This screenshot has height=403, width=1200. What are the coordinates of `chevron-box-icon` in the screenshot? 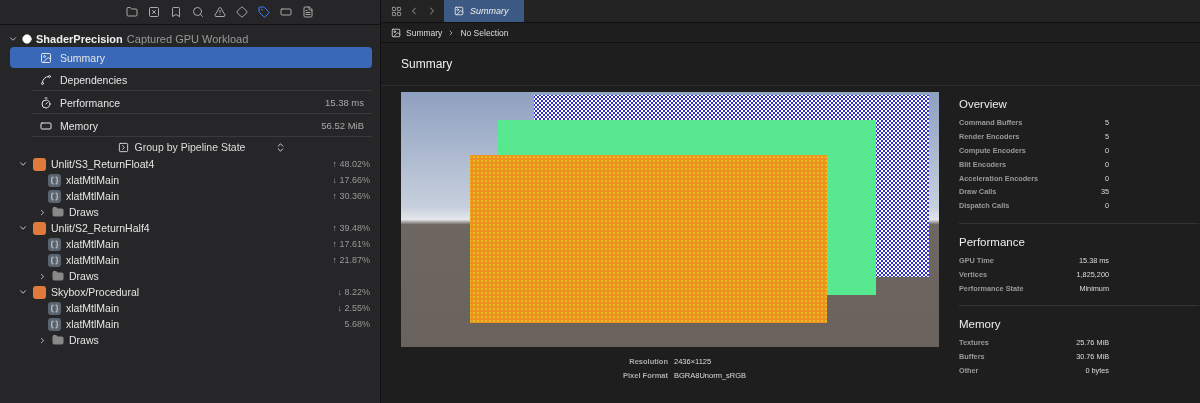 It's located at (123, 147).